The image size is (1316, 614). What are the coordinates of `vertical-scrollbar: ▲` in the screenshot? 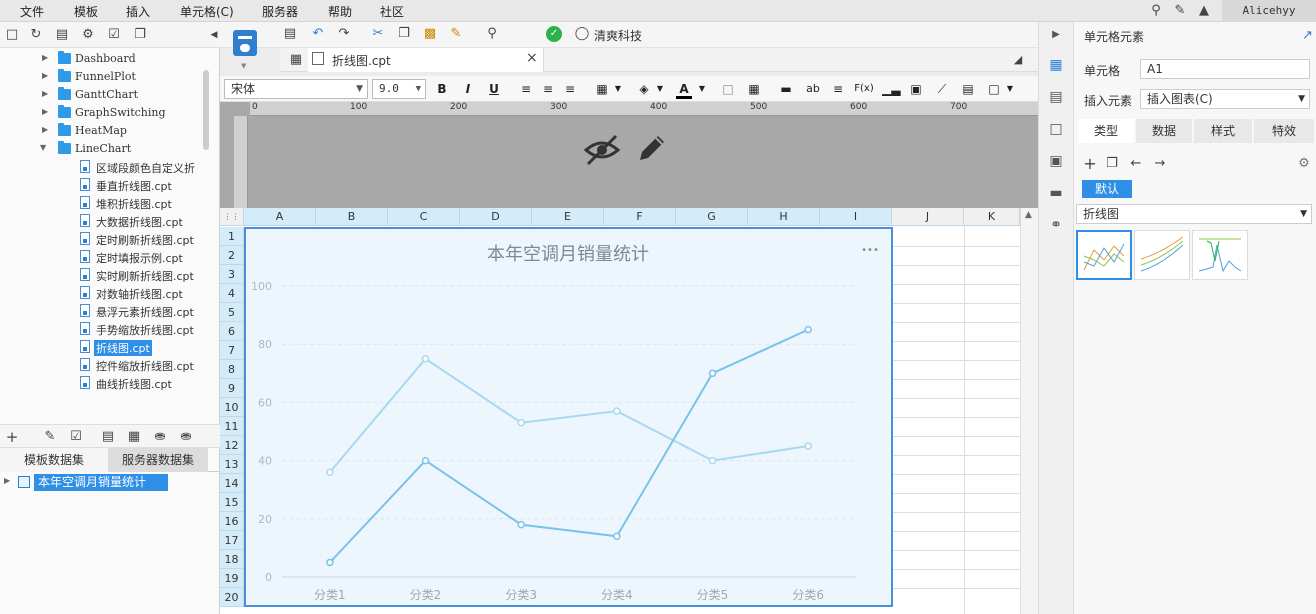 It's located at (1029, 411).